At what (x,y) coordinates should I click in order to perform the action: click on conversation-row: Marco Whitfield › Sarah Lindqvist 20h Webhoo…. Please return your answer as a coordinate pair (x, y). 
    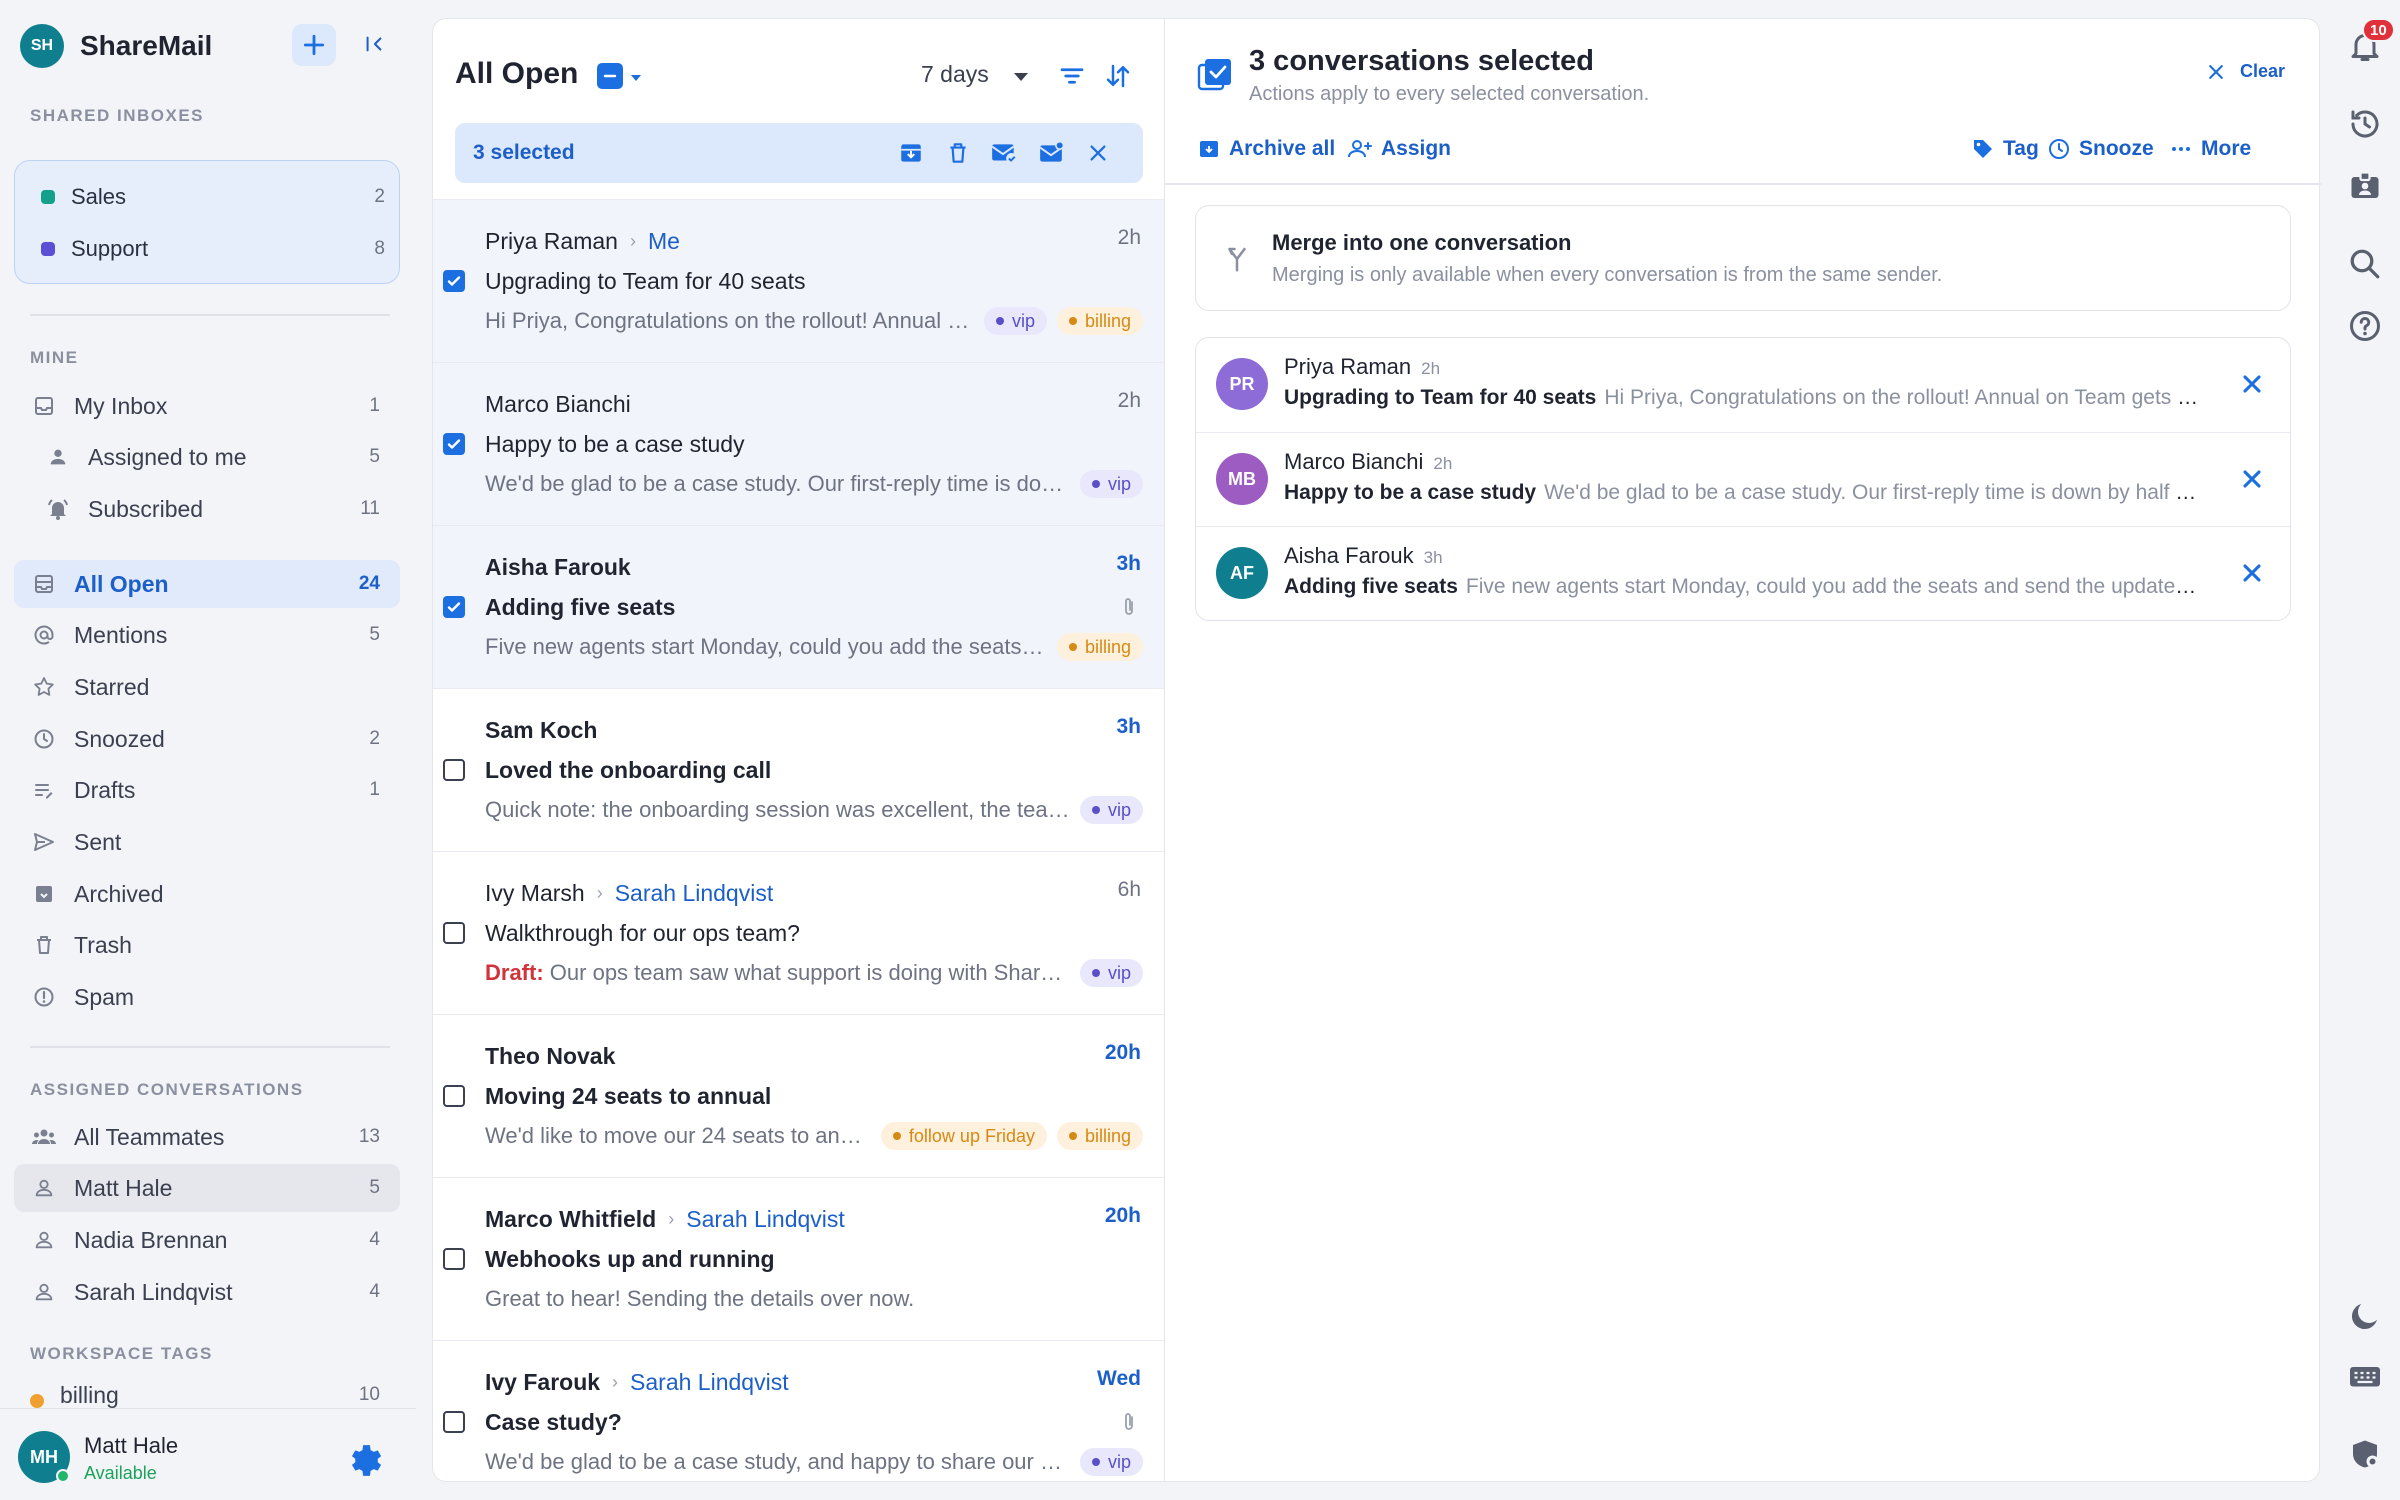
    Looking at the image, I should click on (798, 1258).